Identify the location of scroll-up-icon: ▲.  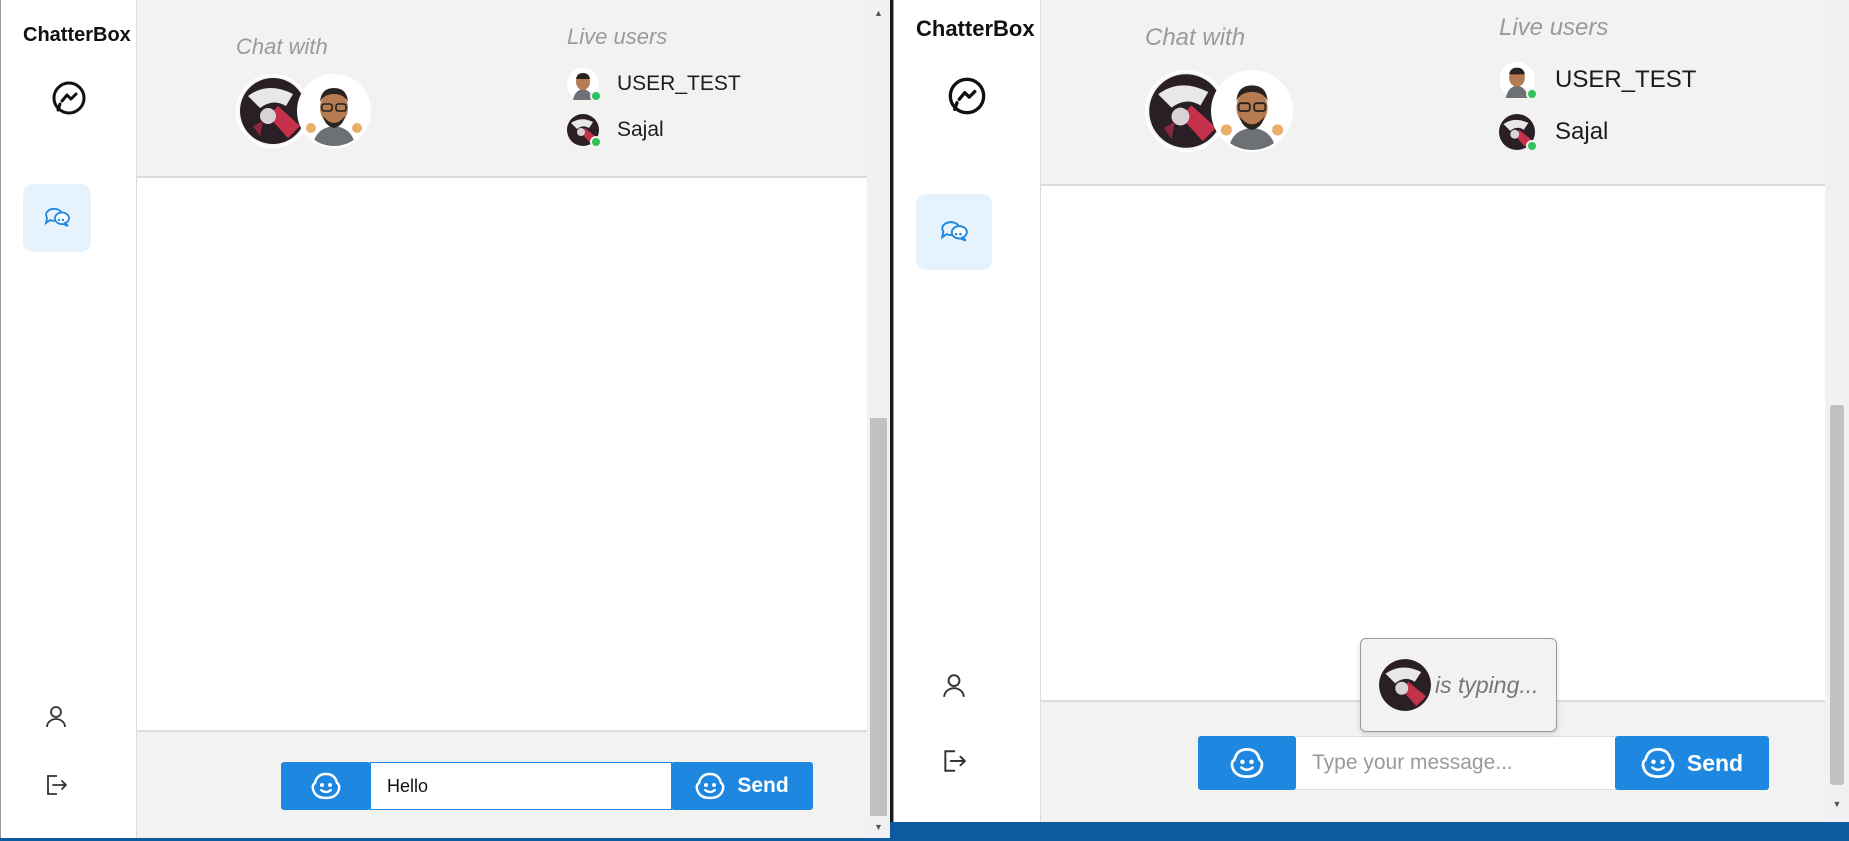
(878, 12).